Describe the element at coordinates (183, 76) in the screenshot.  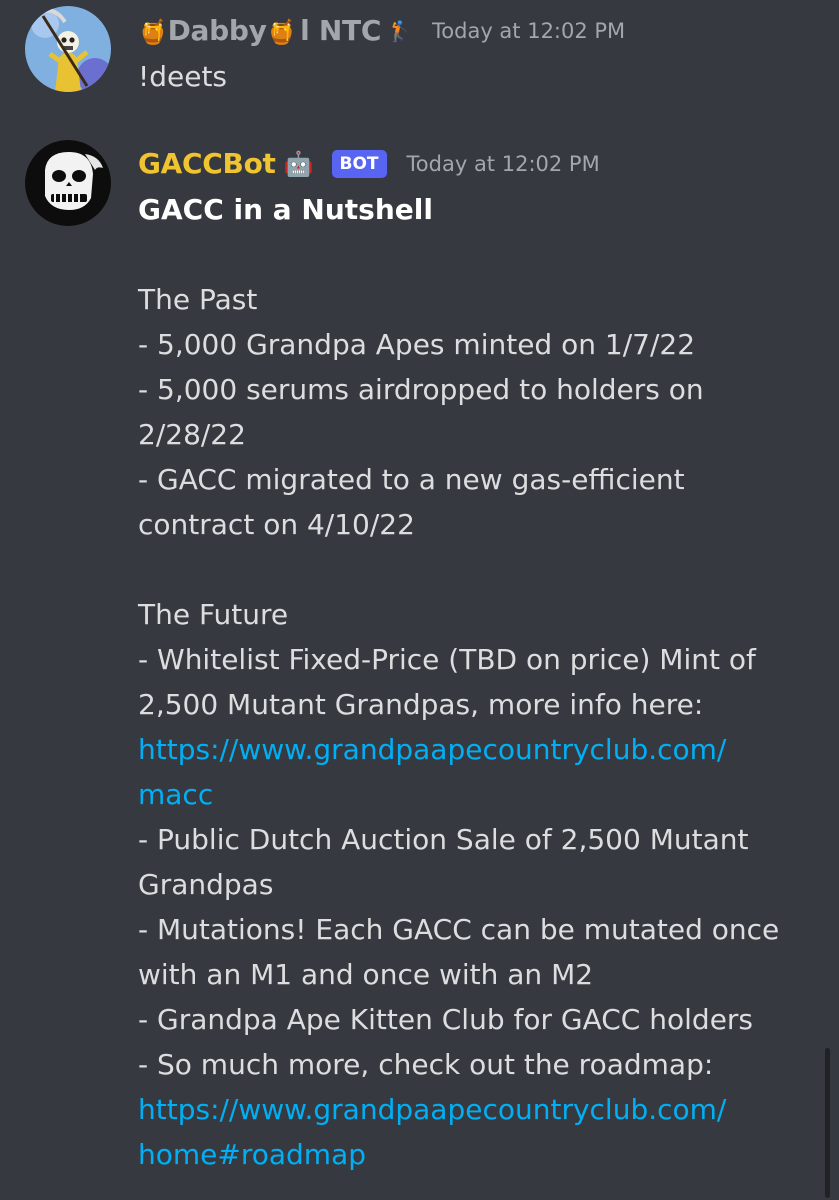
I see `message-text: !deets` at that location.